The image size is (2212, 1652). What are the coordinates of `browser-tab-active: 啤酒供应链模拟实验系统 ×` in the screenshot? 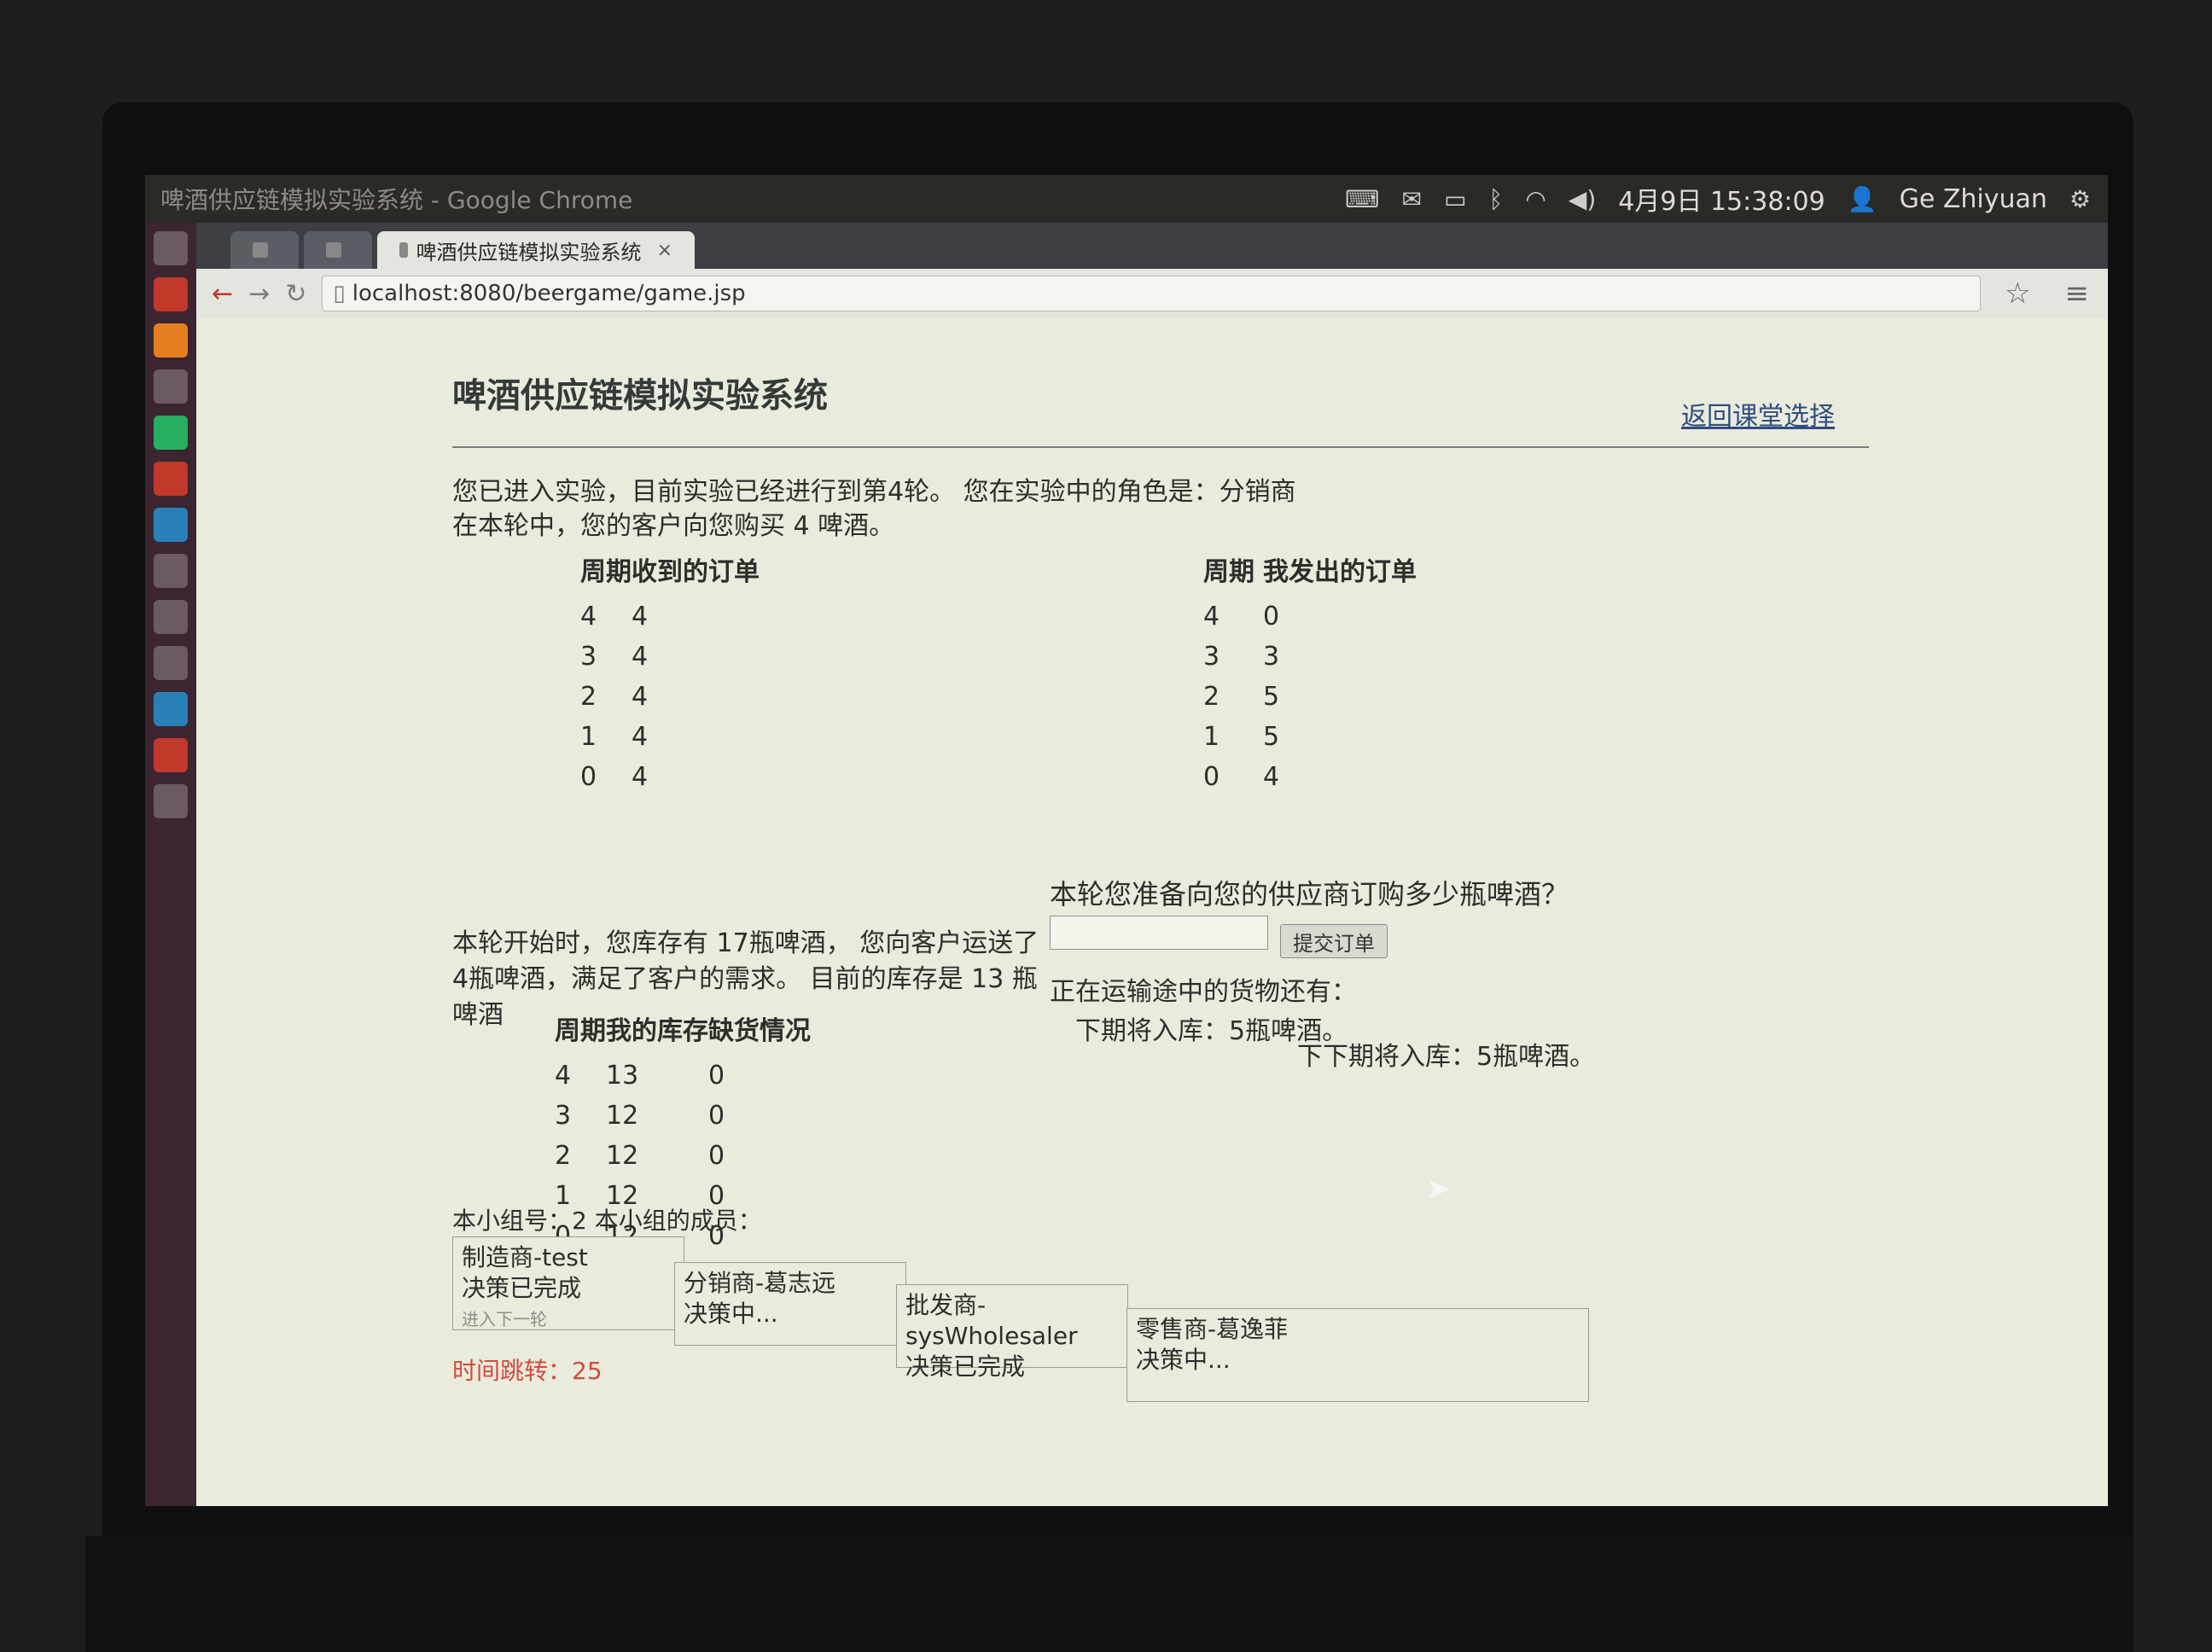 It's located at (536, 250).